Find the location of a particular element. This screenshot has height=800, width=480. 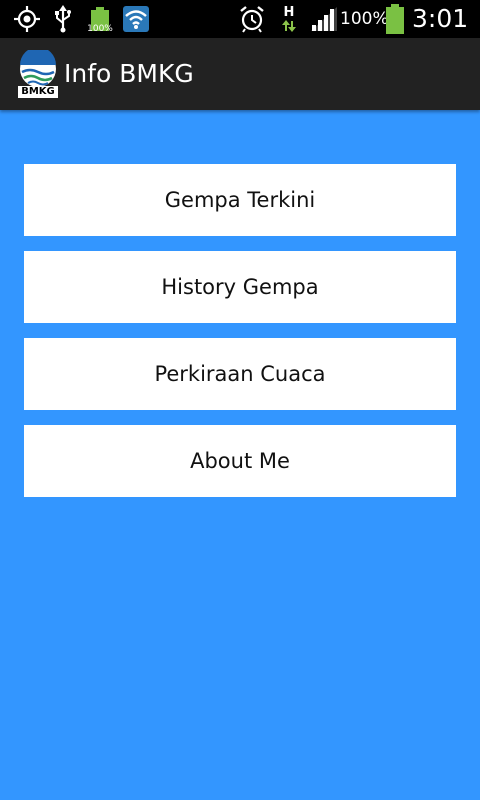

alarm-icon is located at coordinates (252, 19).